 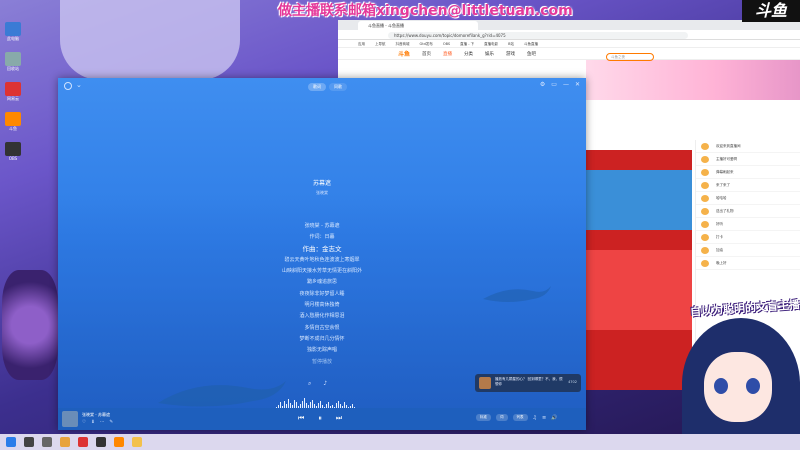 What do you see at coordinates (404, 53) in the screenshot?
I see `site-logo: 斗鱼` at bounding box center [404, 53].